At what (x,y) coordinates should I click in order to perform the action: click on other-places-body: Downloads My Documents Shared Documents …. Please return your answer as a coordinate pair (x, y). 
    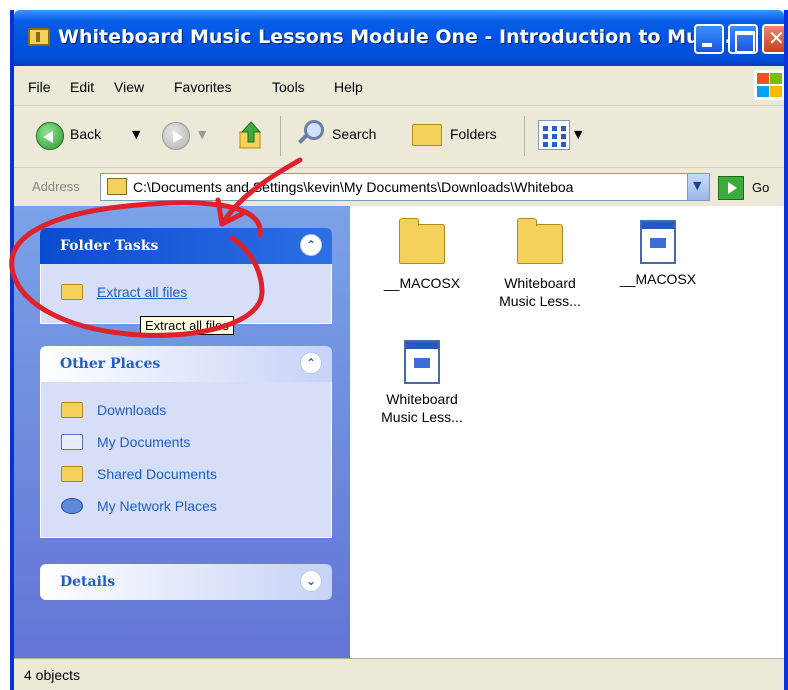
    Looking at the image, I should click on (186, 460).